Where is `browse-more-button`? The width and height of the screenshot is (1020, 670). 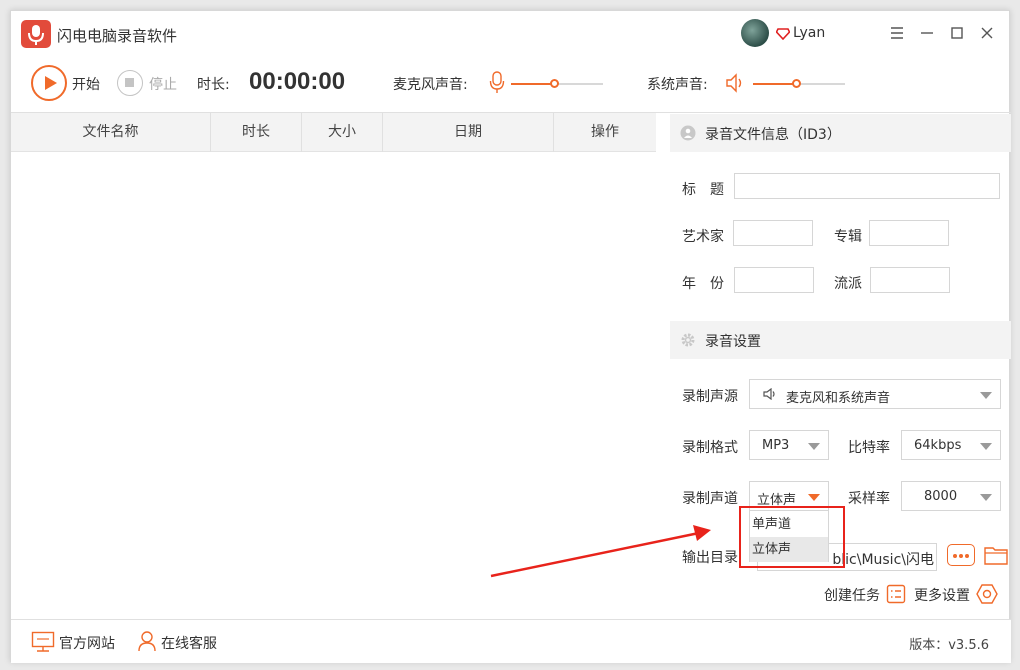 browse-more-button is located at coordinates (961, 555).